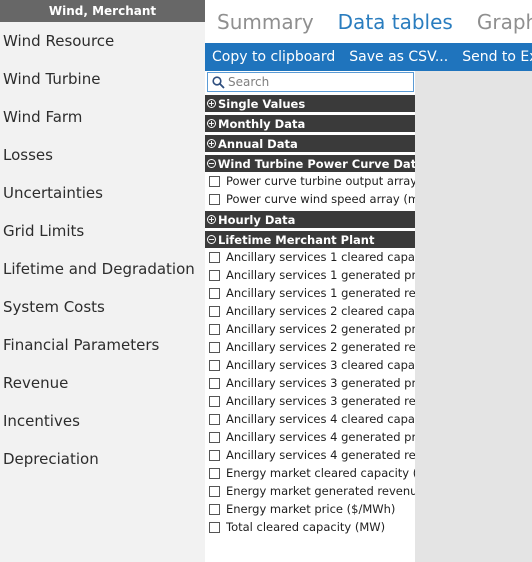  I want to click on group-header: + Hourly Data, so click(310, 219).